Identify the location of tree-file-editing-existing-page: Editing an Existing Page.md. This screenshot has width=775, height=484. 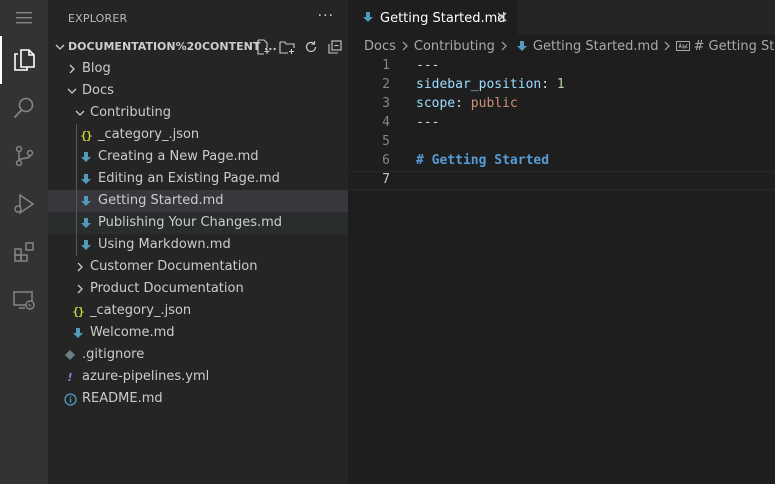
(198, 179).